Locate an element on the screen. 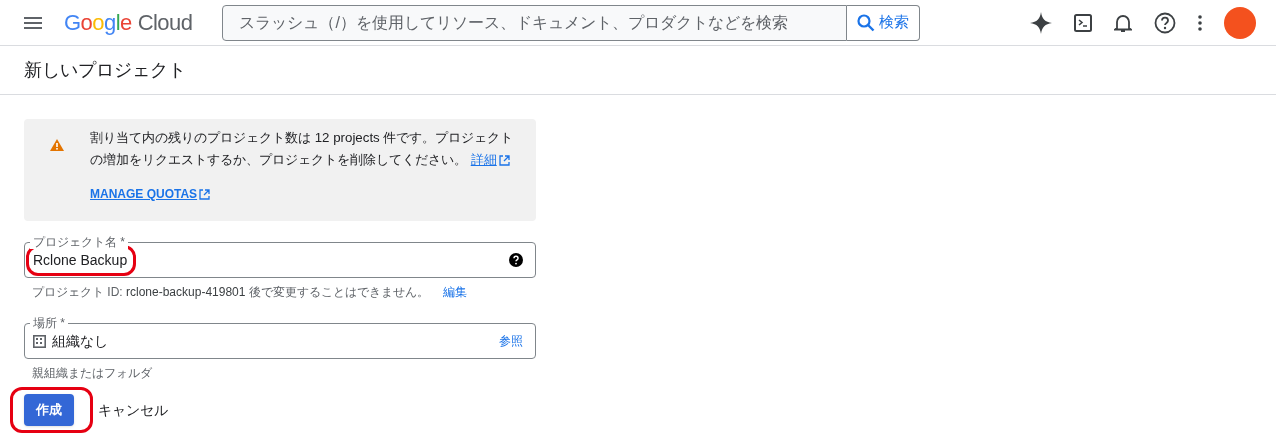 The width and height of the screenshot is (1276, 440). sparkle-icon is located at coordinates (1041, 22).